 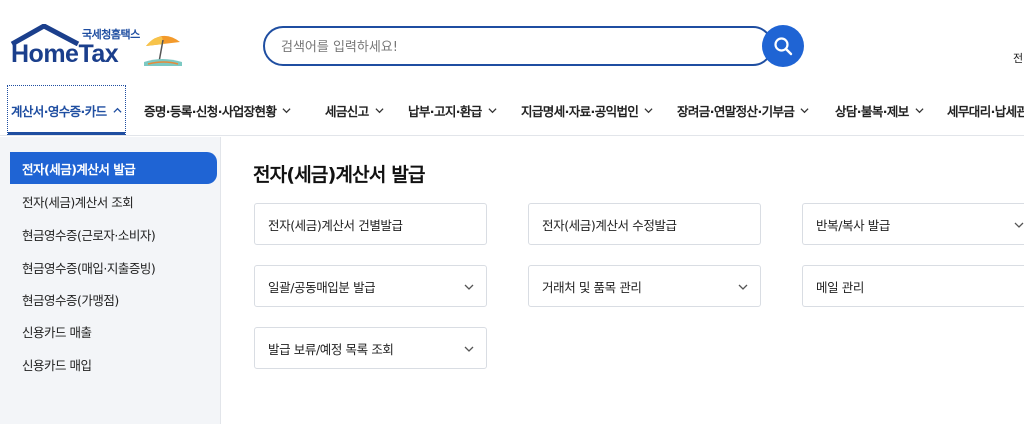 I want to click on card-label: 거래처 및 품목 관리, so click(x=592, y=287).